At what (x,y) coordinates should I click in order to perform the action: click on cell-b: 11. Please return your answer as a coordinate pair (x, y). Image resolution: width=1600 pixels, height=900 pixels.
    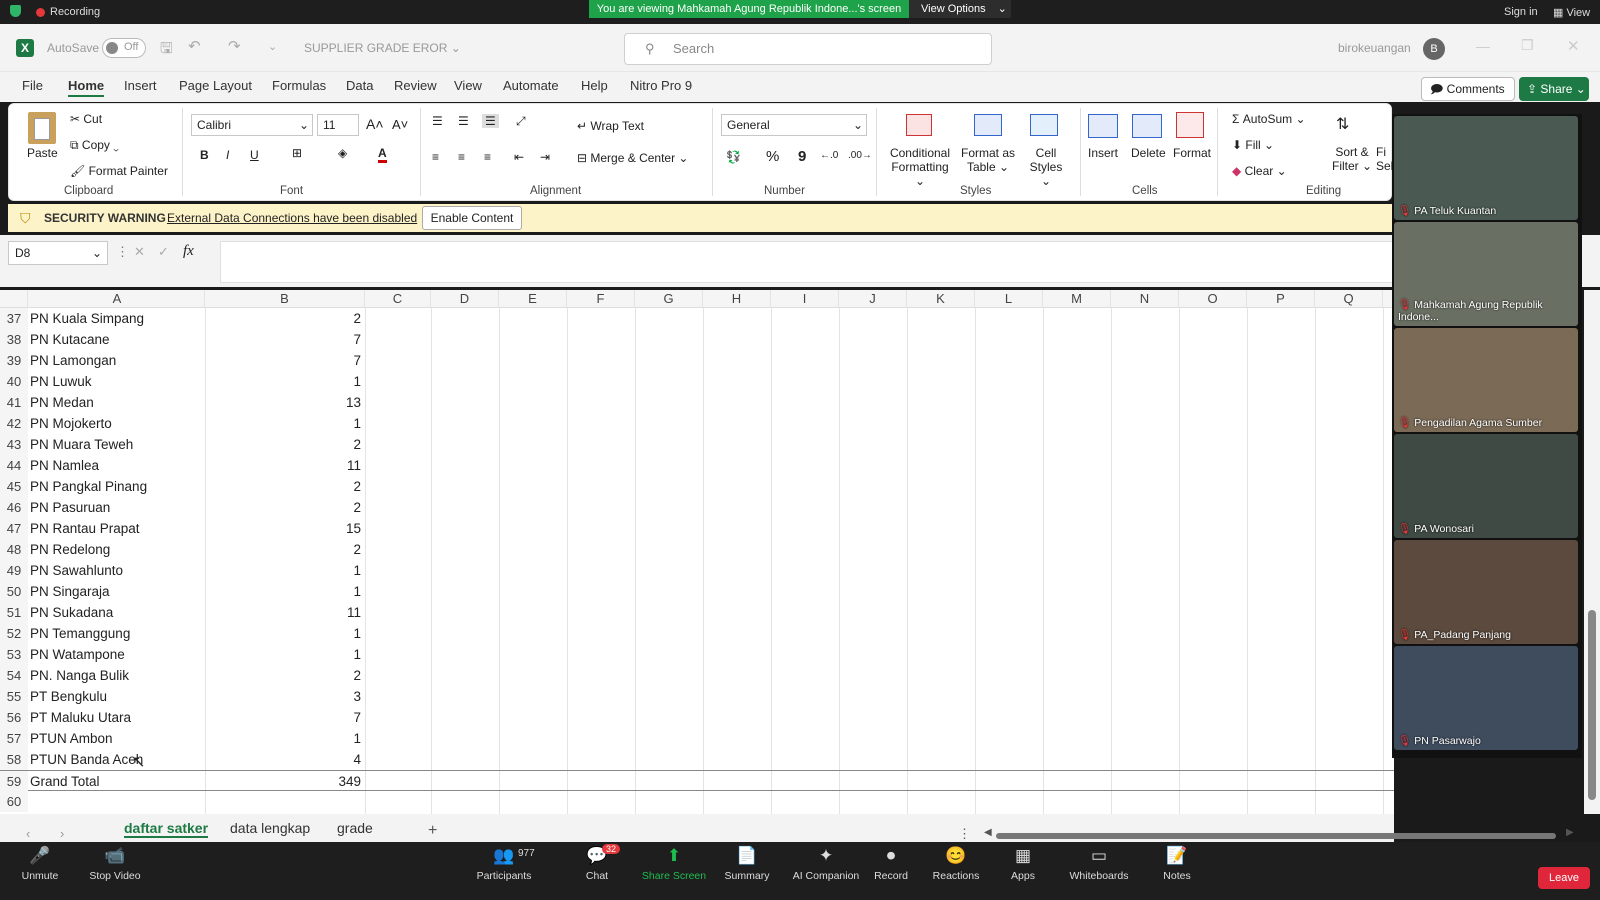
    Looking at the image, I should click on (285, 612).